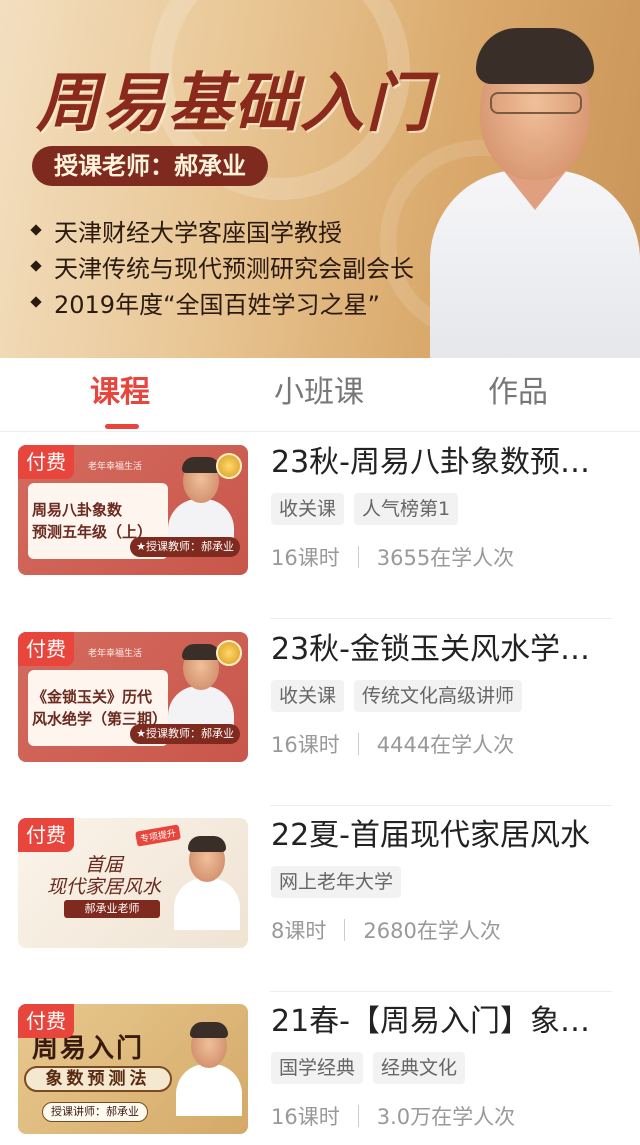  I want to click on thumb-teacher: 授课讲师：郝承业, so click(95, 1112).